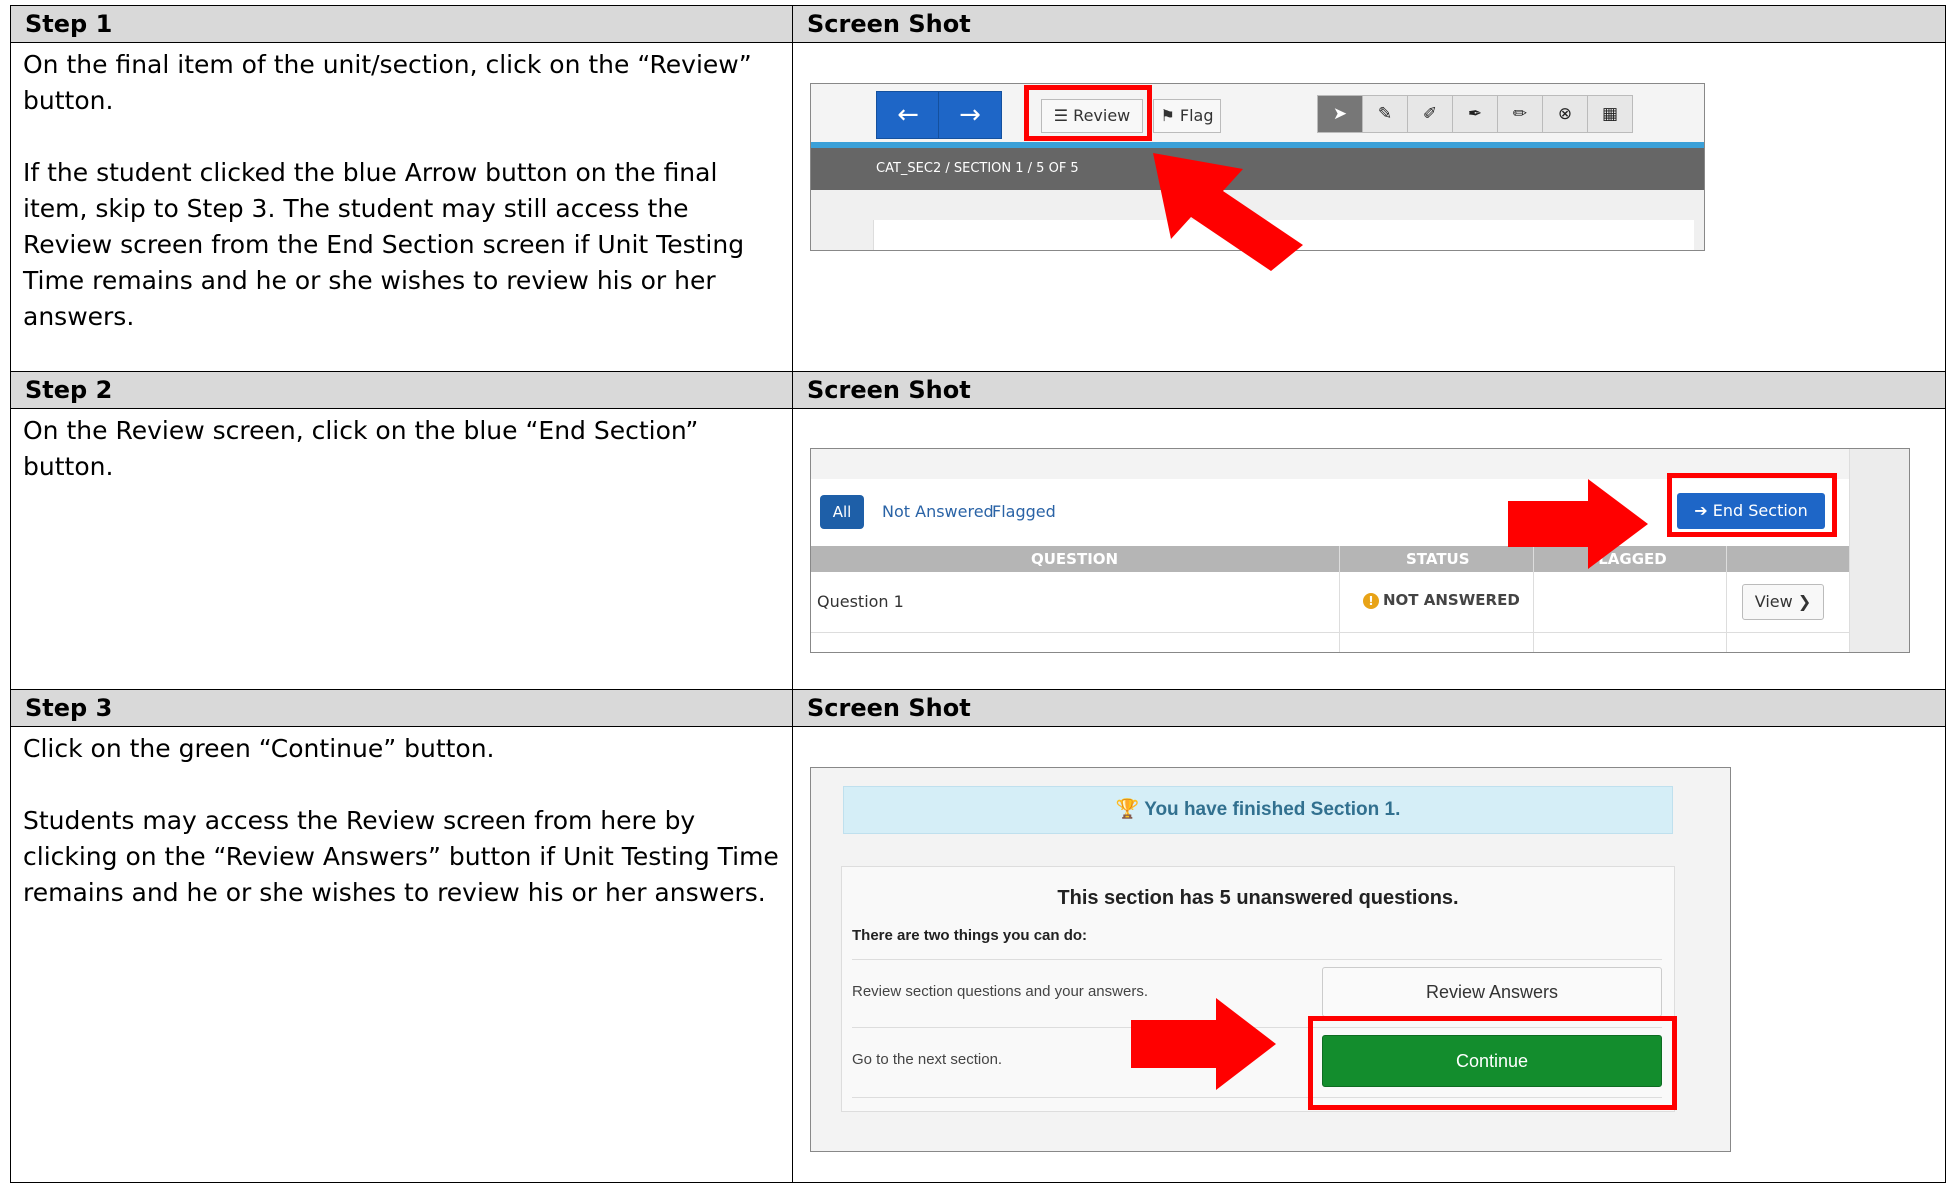 Image resolution: width=1946 pixels, height=1183 pixels. What do you see at coordinates (1492, 992) in the screenshot?
I see `review-answers-button: Review Answers` at bounding box center [1492, 992].